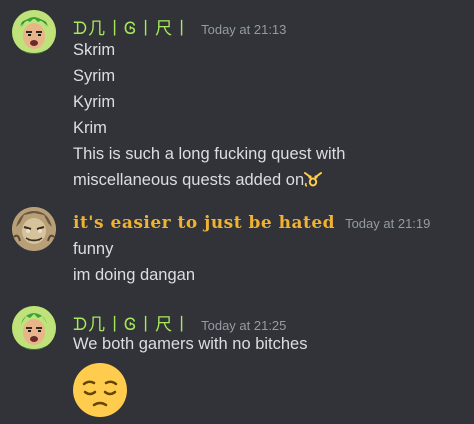 This screenshot has height=424, width=474. I want to click on message-line: We both gamers with no bitches, so click(190, 344).